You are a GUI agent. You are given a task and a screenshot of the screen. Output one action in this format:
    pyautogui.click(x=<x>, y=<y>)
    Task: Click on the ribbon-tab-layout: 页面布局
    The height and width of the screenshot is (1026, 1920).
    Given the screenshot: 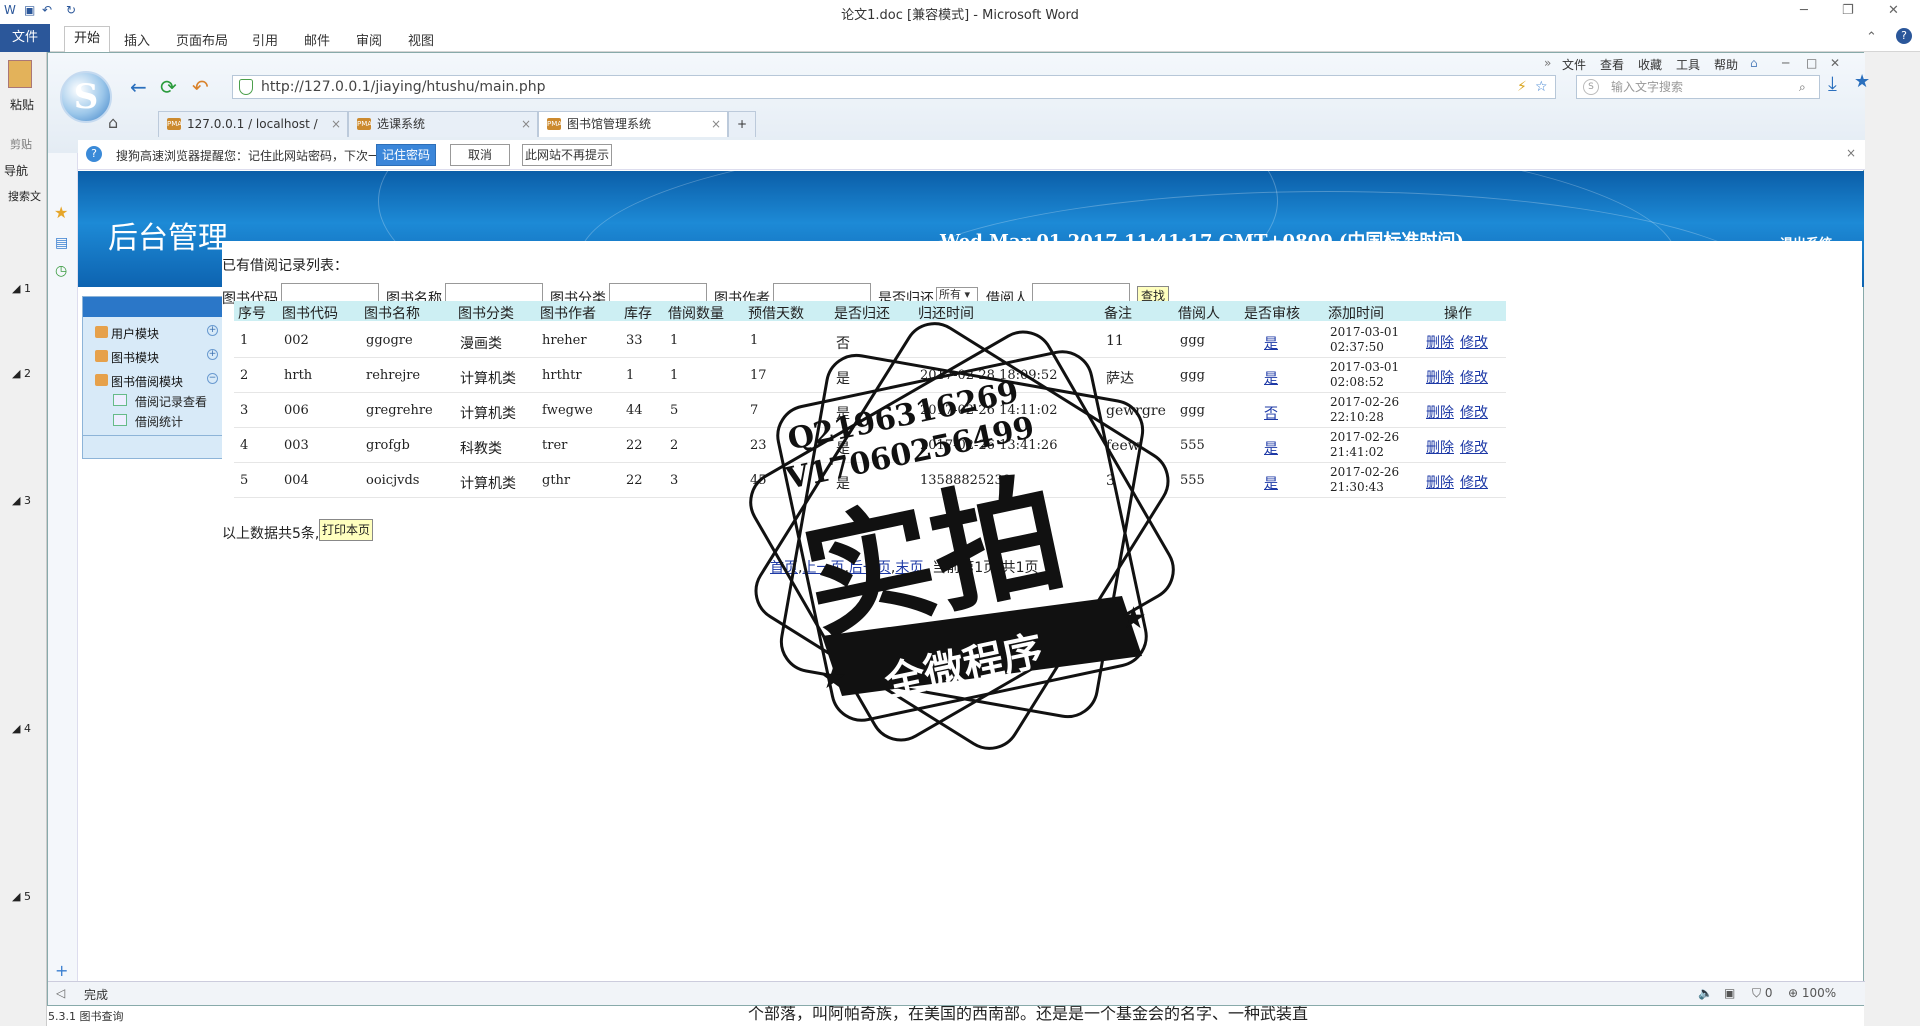 What is the action you would take?
    pyautogui.click(x=202, y=39)
    